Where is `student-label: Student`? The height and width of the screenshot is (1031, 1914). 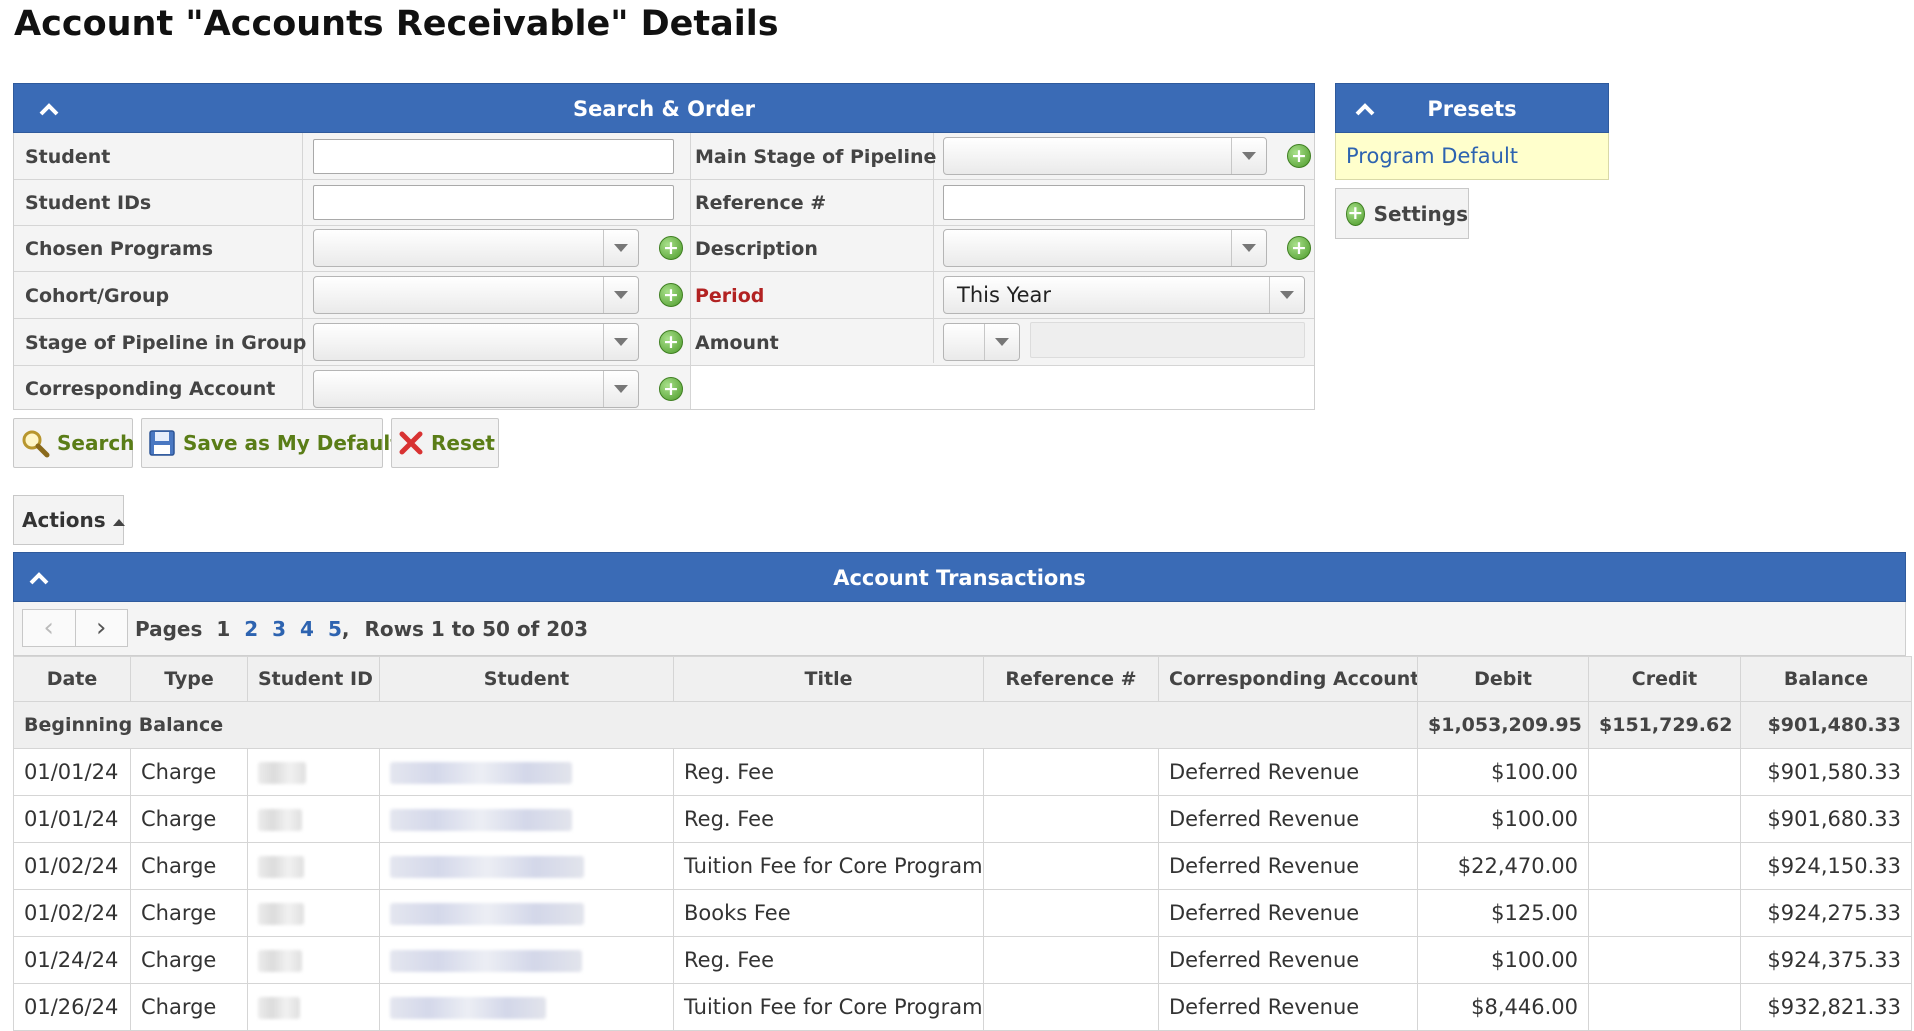 student-label: Student is located at coordinates (68, 156).